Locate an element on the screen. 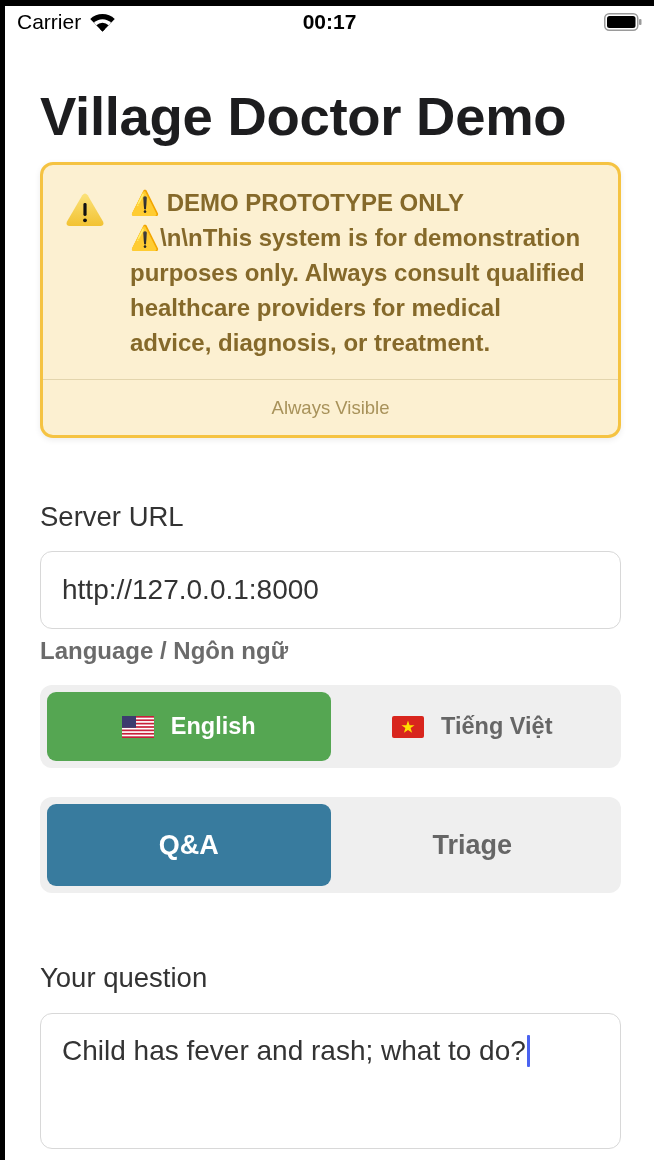 The height and width of the screenshot is (1160, 654). field-label: Your question is located at coordinates (124, 978).